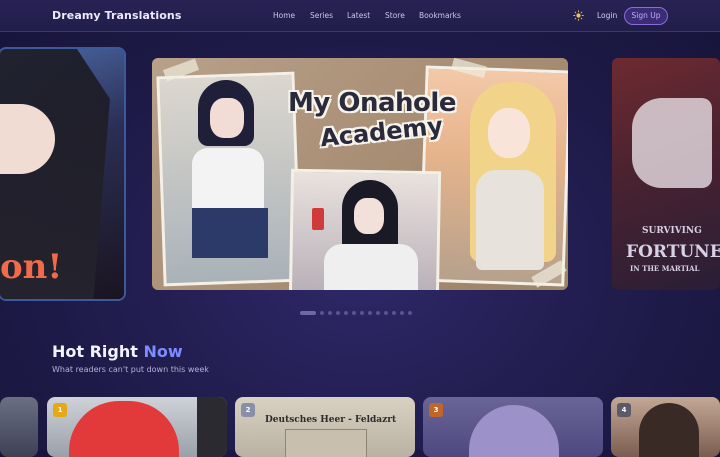  I want to click on series-card-rank-1: 1, so click(137, 427).